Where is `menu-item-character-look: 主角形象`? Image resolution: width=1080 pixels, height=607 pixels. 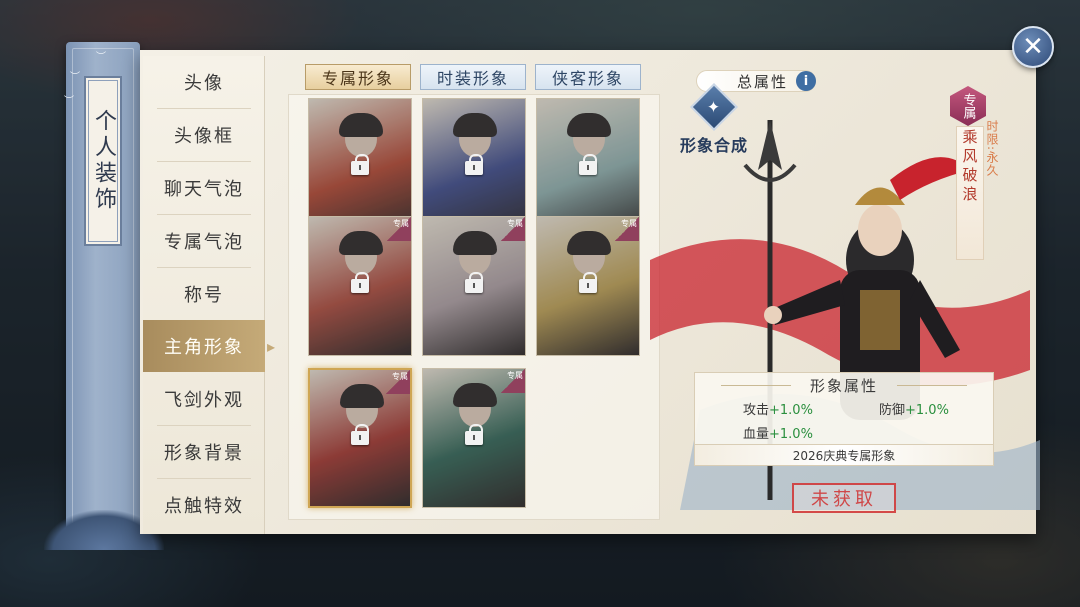 menu-item-character-look: 主角形象 is located at coordinates (210, 346).